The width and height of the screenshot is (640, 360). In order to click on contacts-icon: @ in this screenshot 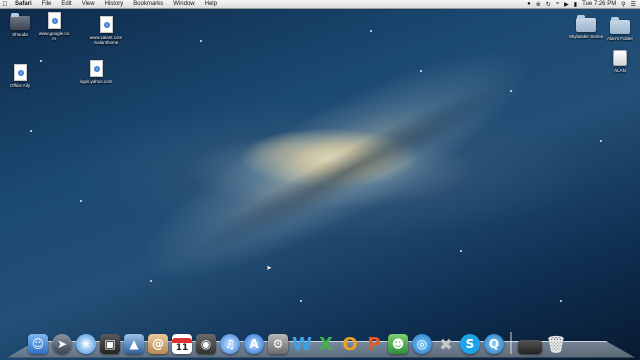, I will do `click(158, 344)`.